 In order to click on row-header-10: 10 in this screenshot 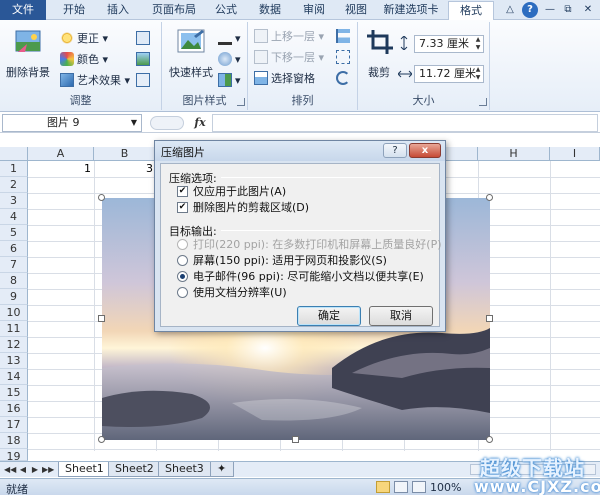, I will do `click(14, 313)`.